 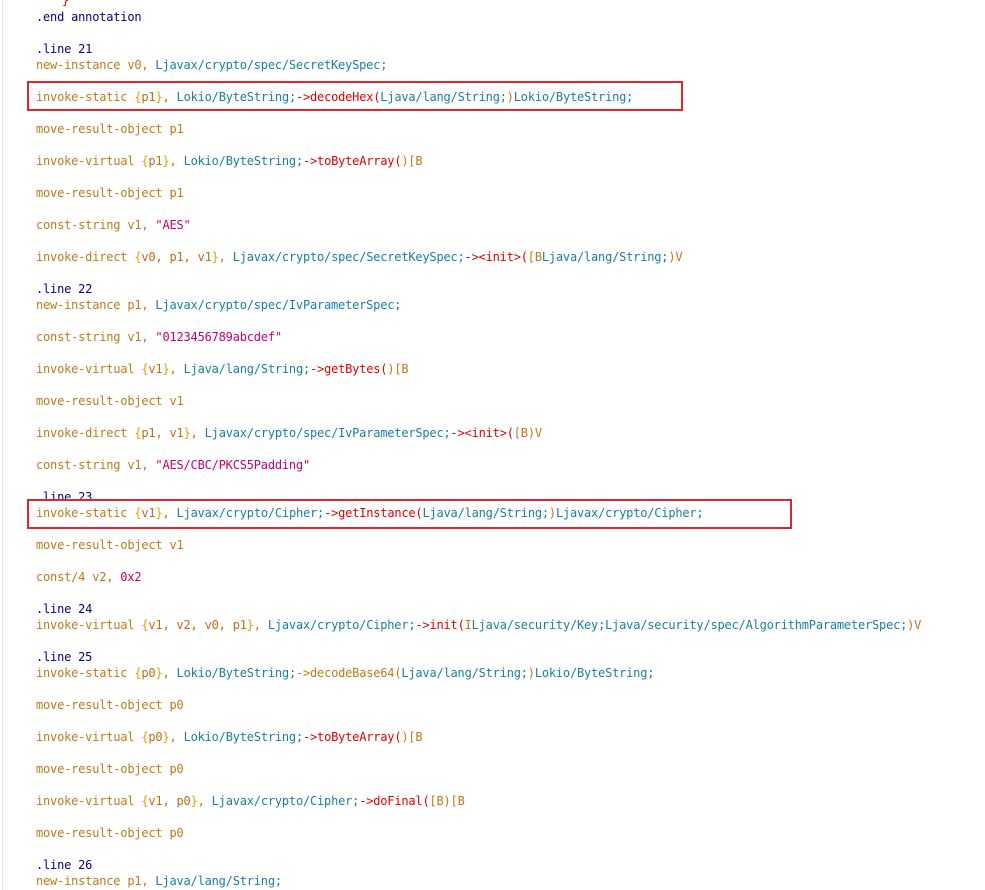 I want to click on highlight-box-getinstance, so click(x=409, y=514).